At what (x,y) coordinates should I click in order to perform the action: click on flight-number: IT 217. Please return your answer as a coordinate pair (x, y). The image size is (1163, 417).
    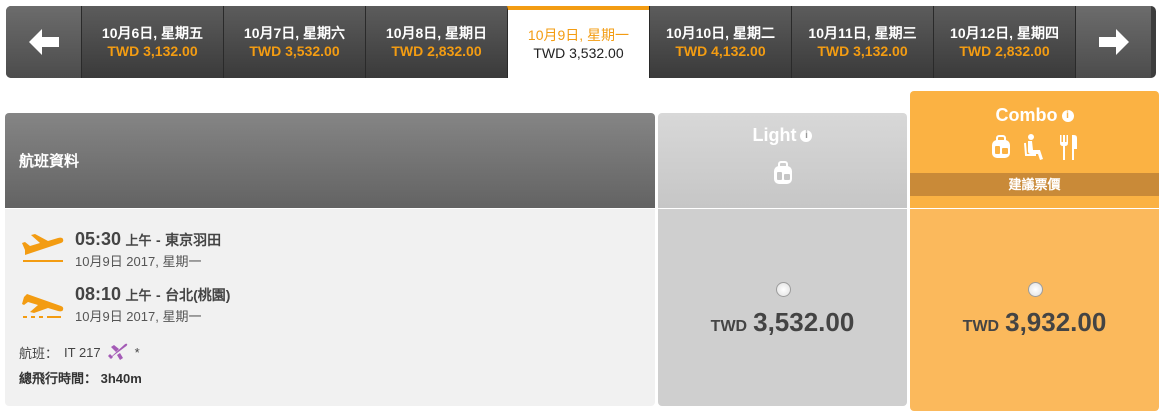
    Looking at the image, I should click on (82, 352).